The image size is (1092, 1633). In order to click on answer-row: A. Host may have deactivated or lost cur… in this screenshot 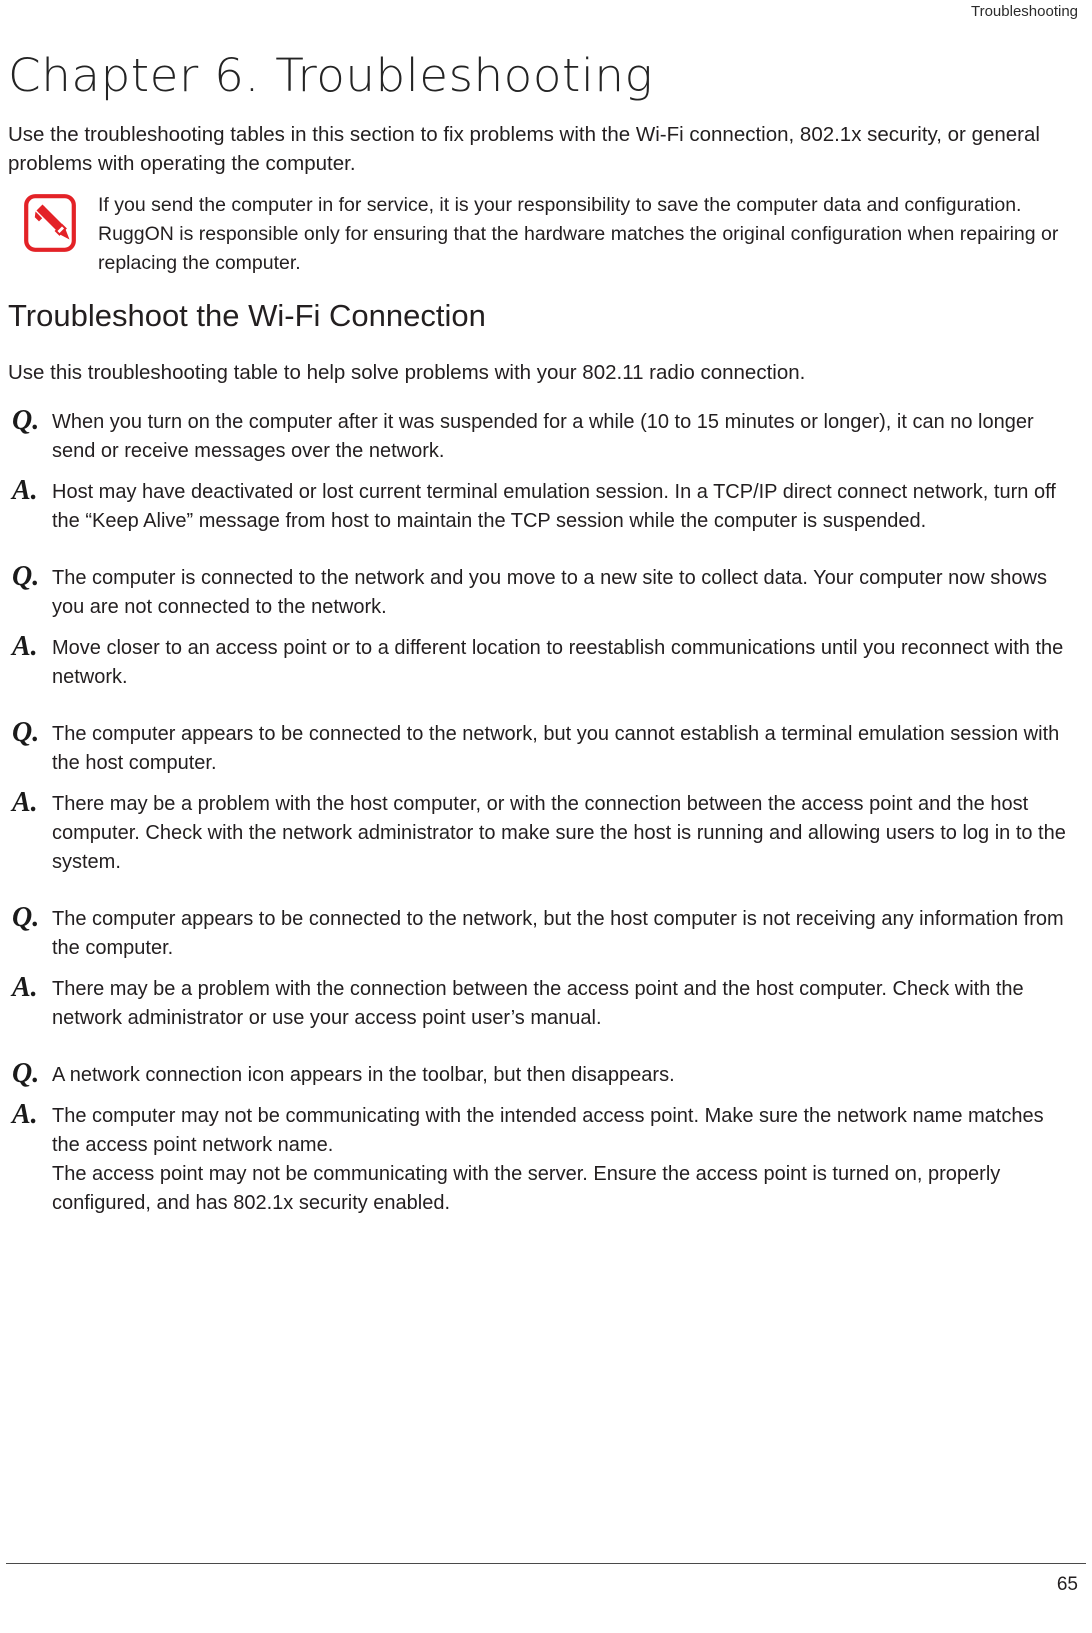, I will do `click(540, 506)`.